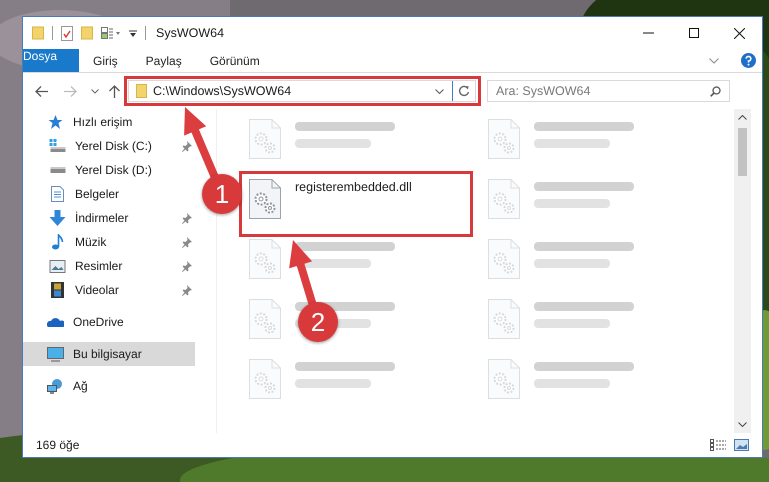  I want to click on star-icon, so click(55, 122).